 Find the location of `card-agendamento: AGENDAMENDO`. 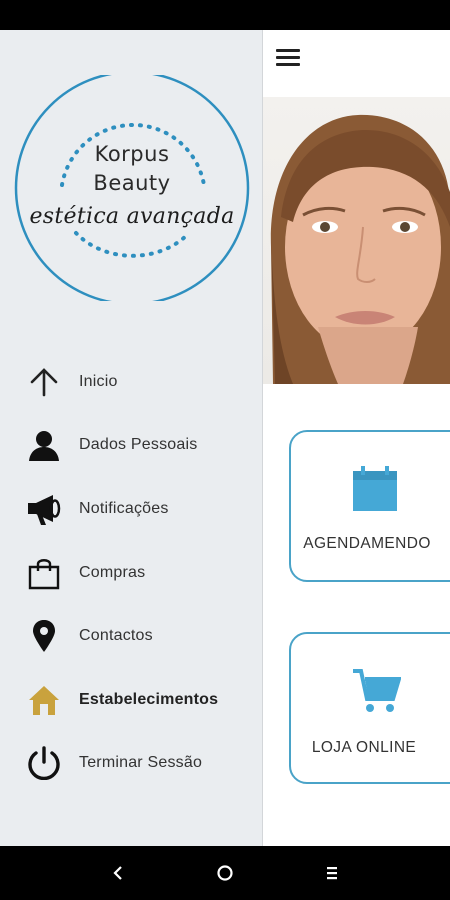

card-agendamento: AGENDAMENDO is located at coordinates (369, 506).